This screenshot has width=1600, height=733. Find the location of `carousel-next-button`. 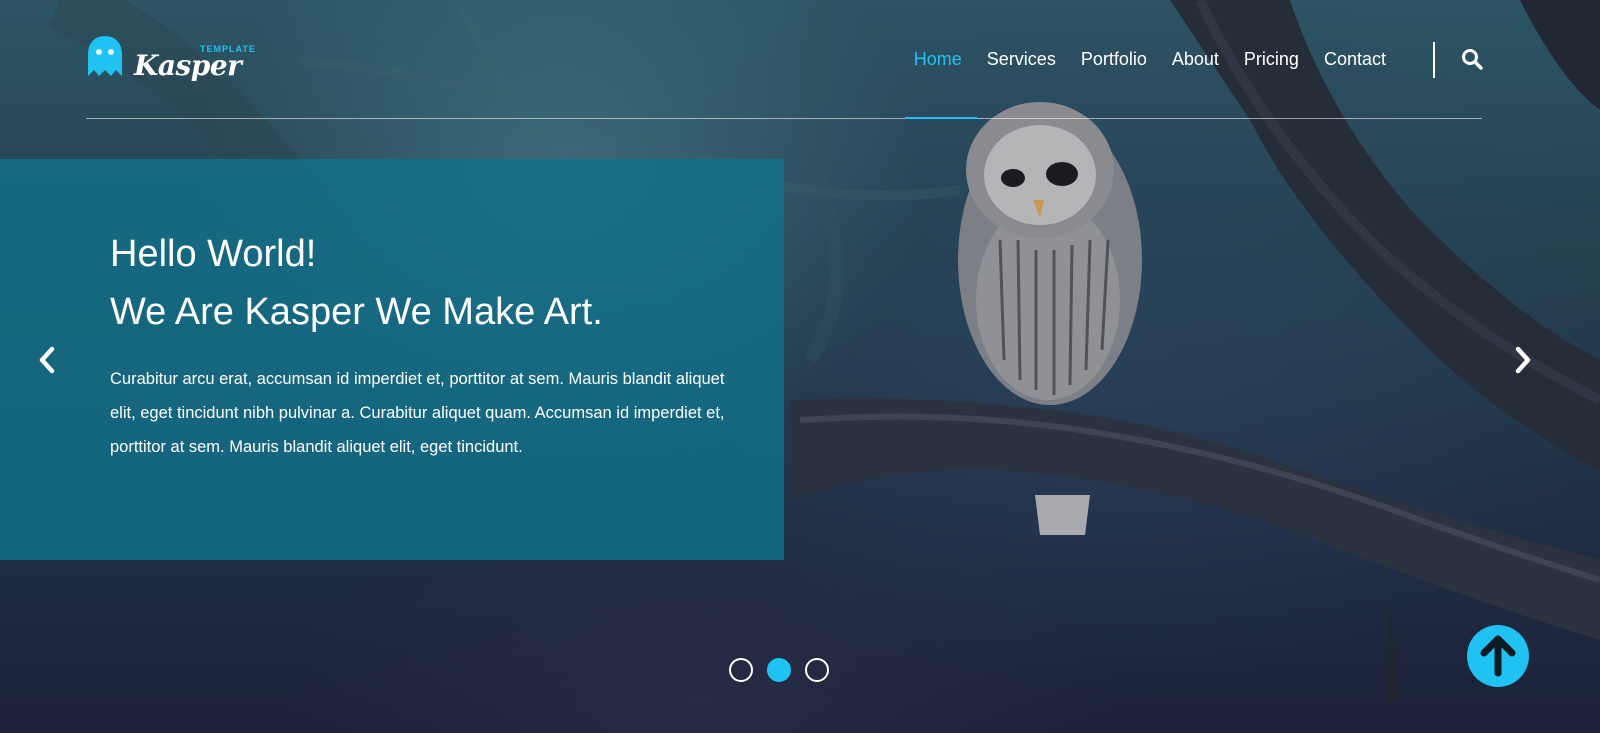

carousel-next-button is located at coordinates (1523, 360).